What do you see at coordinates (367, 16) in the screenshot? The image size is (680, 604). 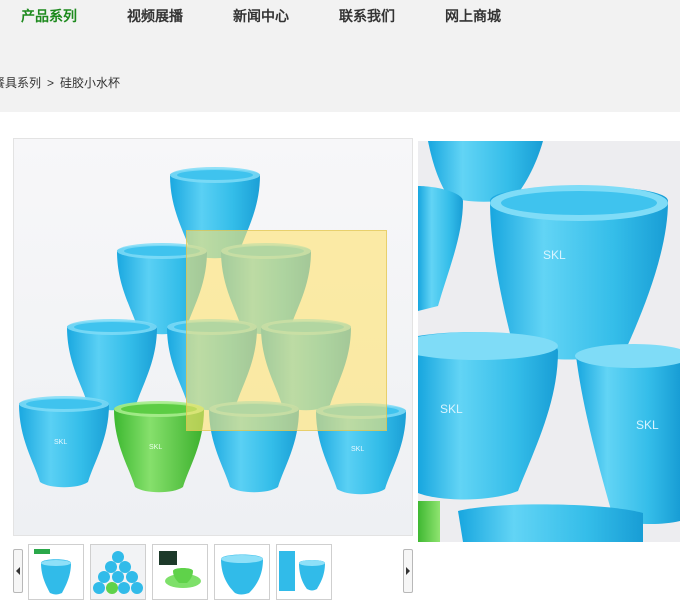 I see `nav-item-contact: 联系我们` at bounding box center [367, 16].